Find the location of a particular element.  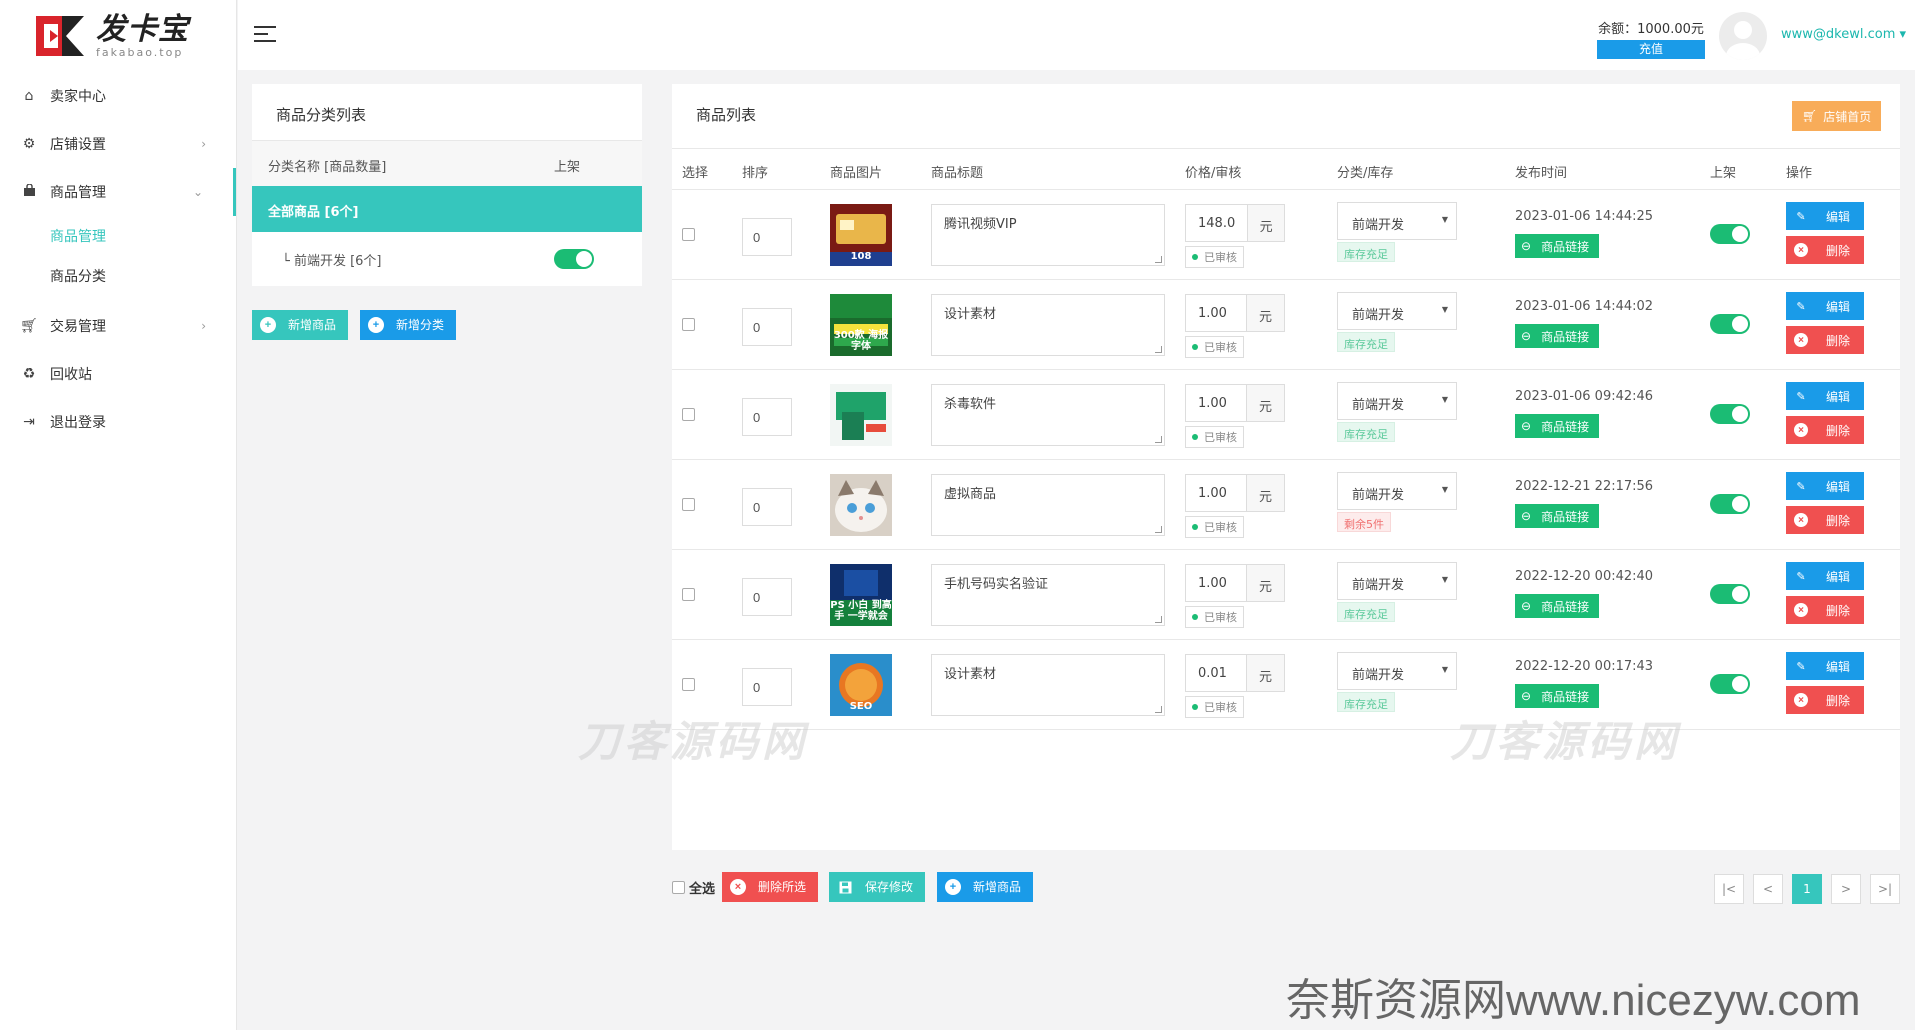

audit-label: 已审核 is located at coordinates (1220, 707).